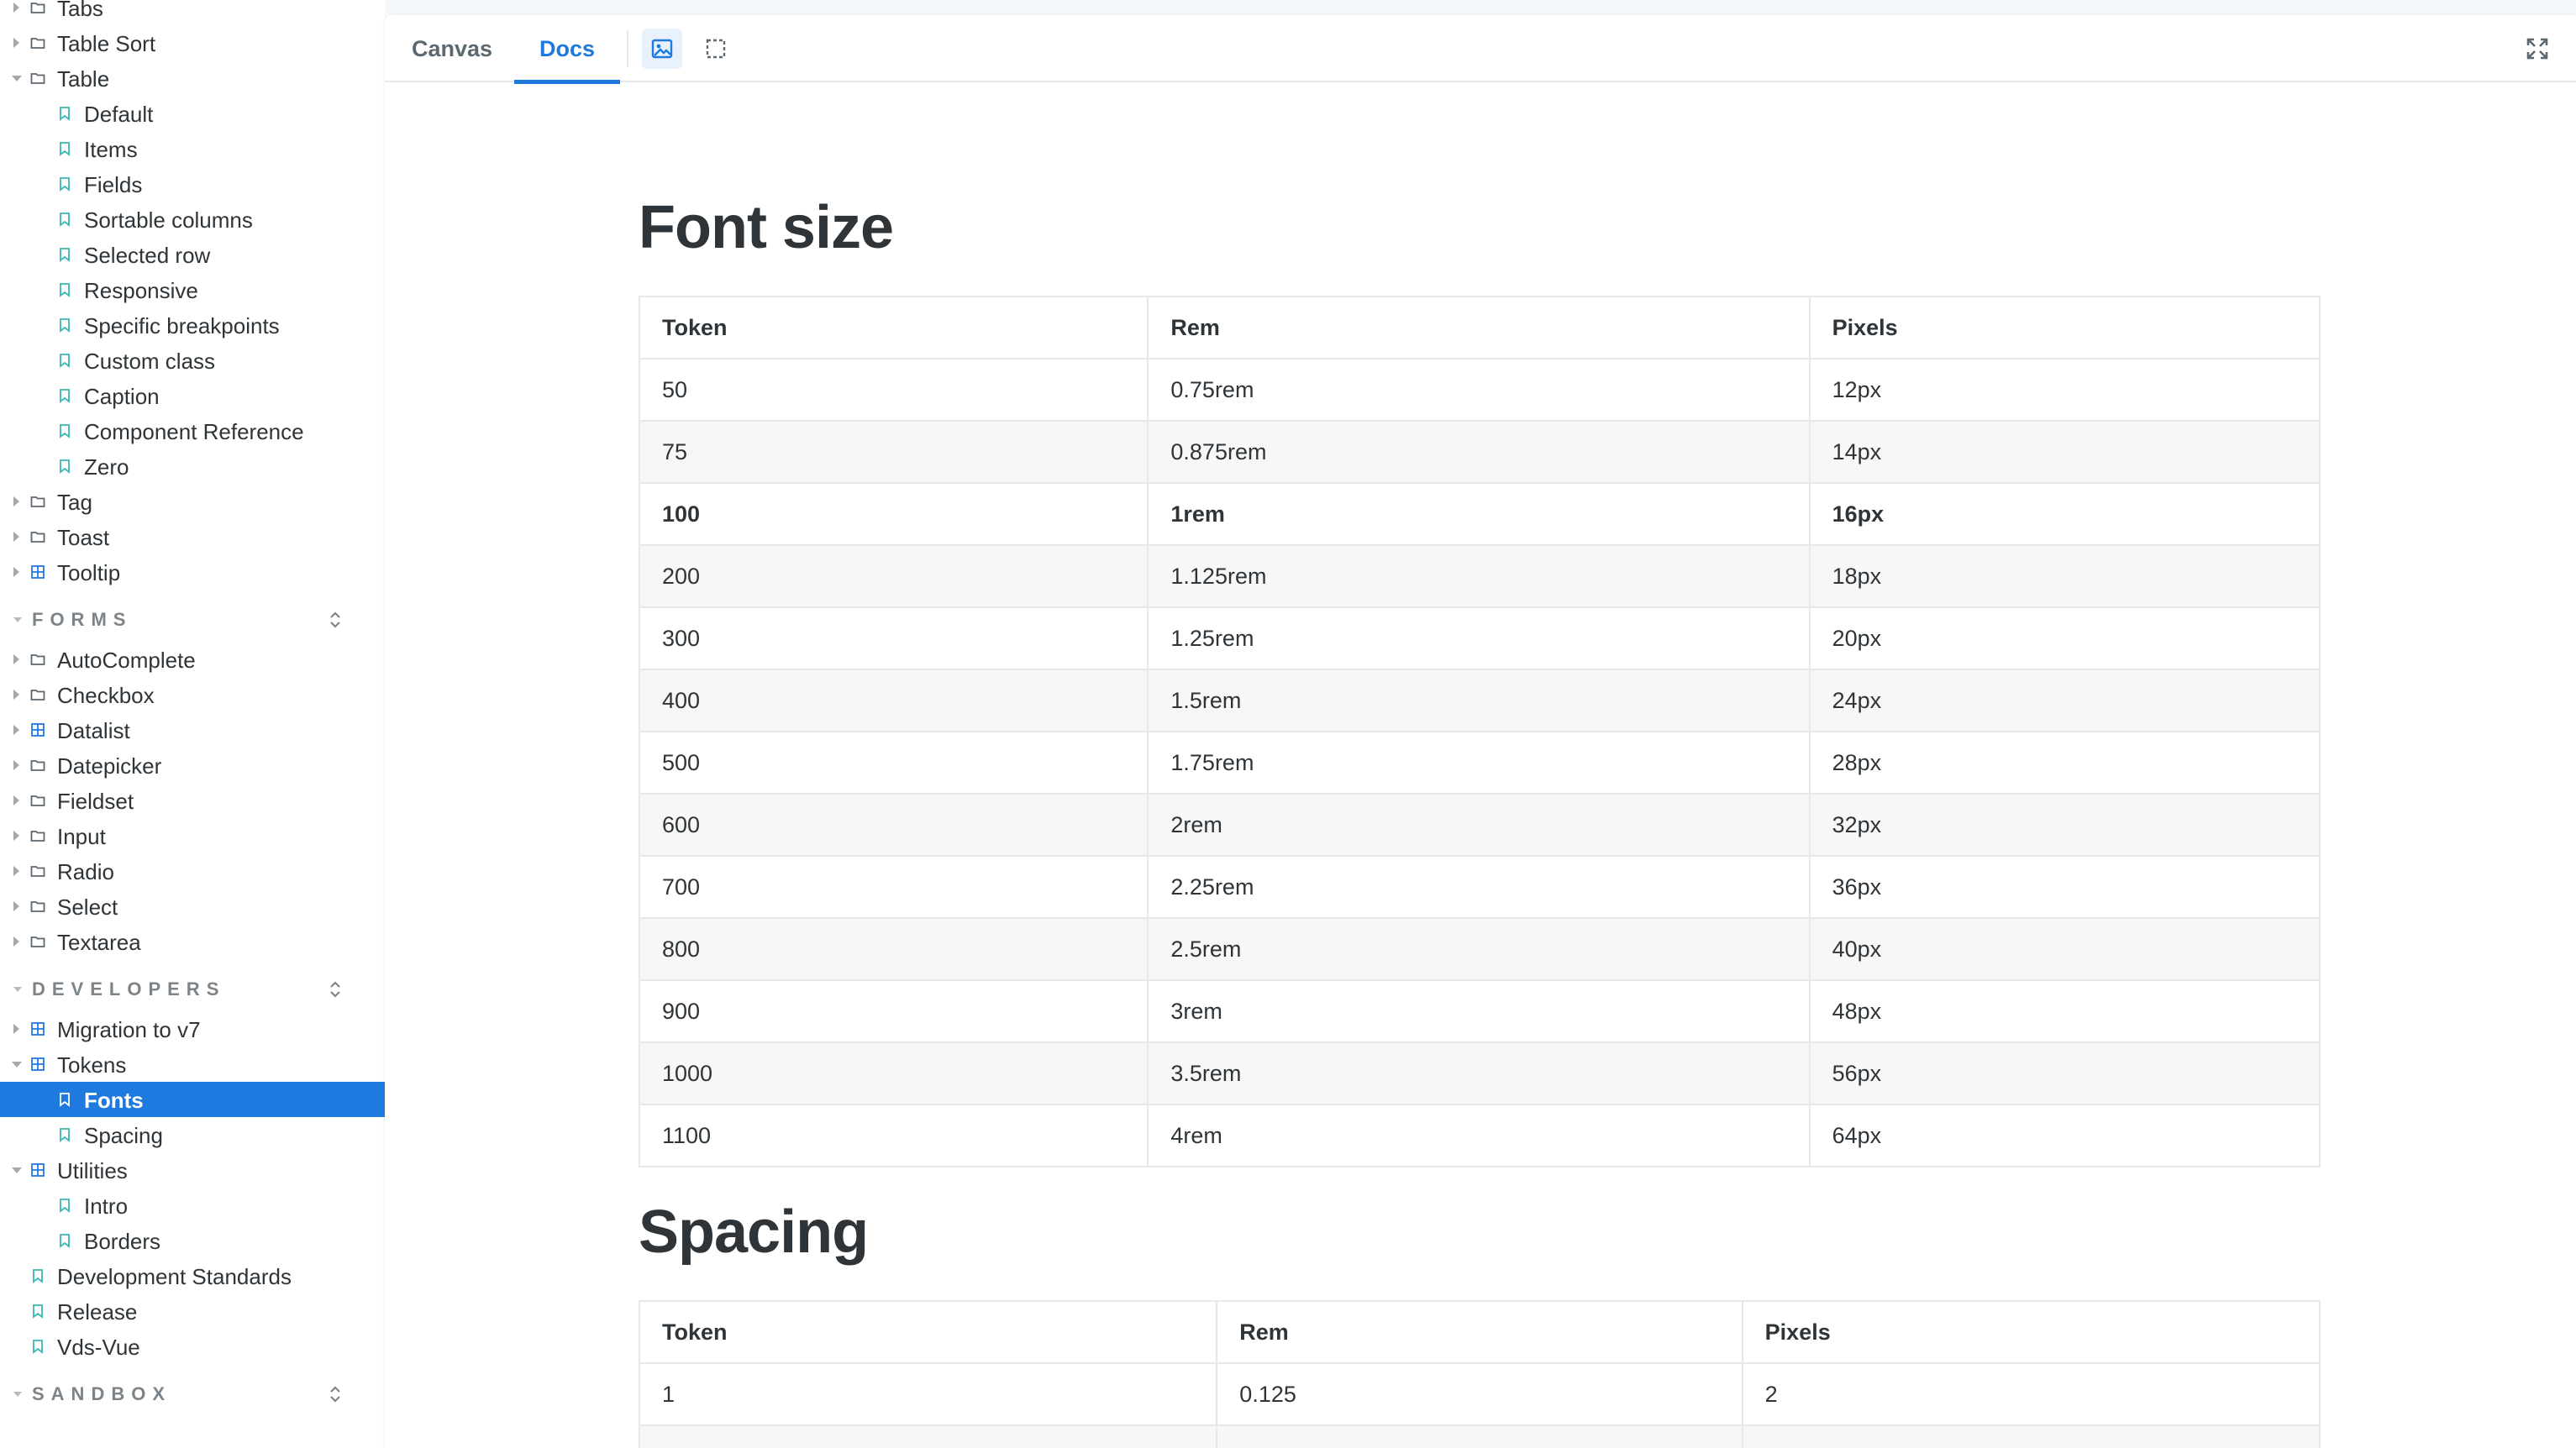  What do you see at coordinates (192, 12) in the screenshot?
I see `sidebar-item-tabs: Tabs` at bounding box center [192, 12].